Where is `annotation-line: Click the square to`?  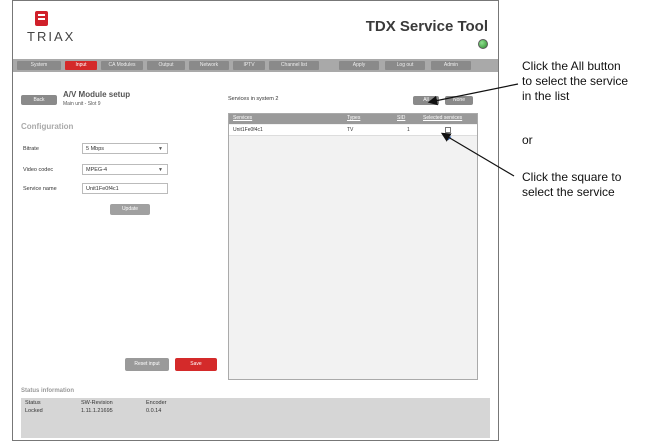 annotation-line: Click the square to is located at coordinates (572, 177).